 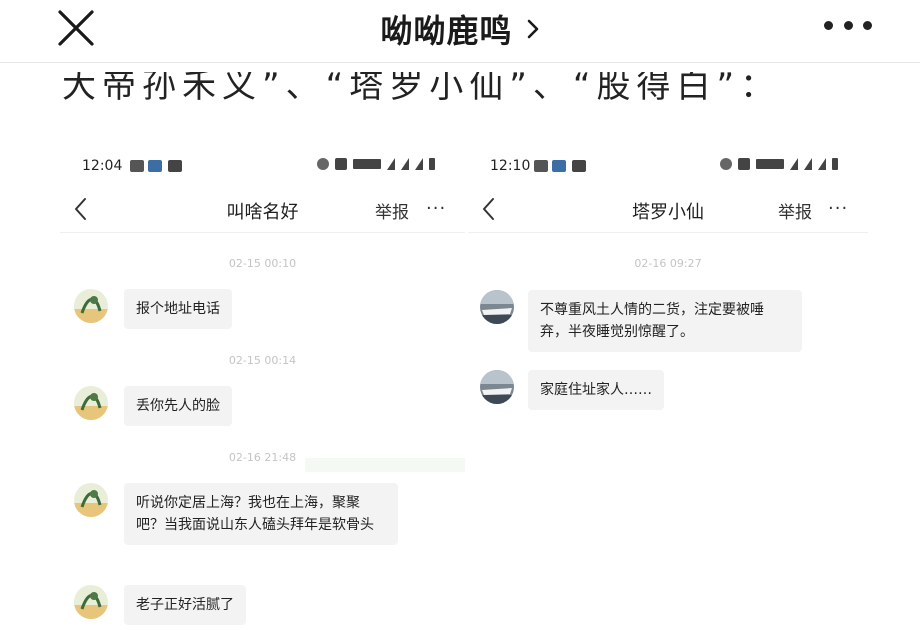 I want to click on status-time: 12:04, so click(x=102, y=166).